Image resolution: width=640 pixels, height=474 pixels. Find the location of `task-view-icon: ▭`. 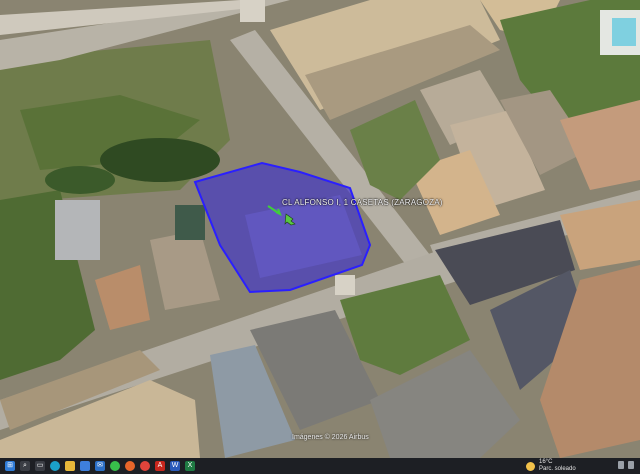

task-view-icon: ▭ is located at coordinates (40, 466).